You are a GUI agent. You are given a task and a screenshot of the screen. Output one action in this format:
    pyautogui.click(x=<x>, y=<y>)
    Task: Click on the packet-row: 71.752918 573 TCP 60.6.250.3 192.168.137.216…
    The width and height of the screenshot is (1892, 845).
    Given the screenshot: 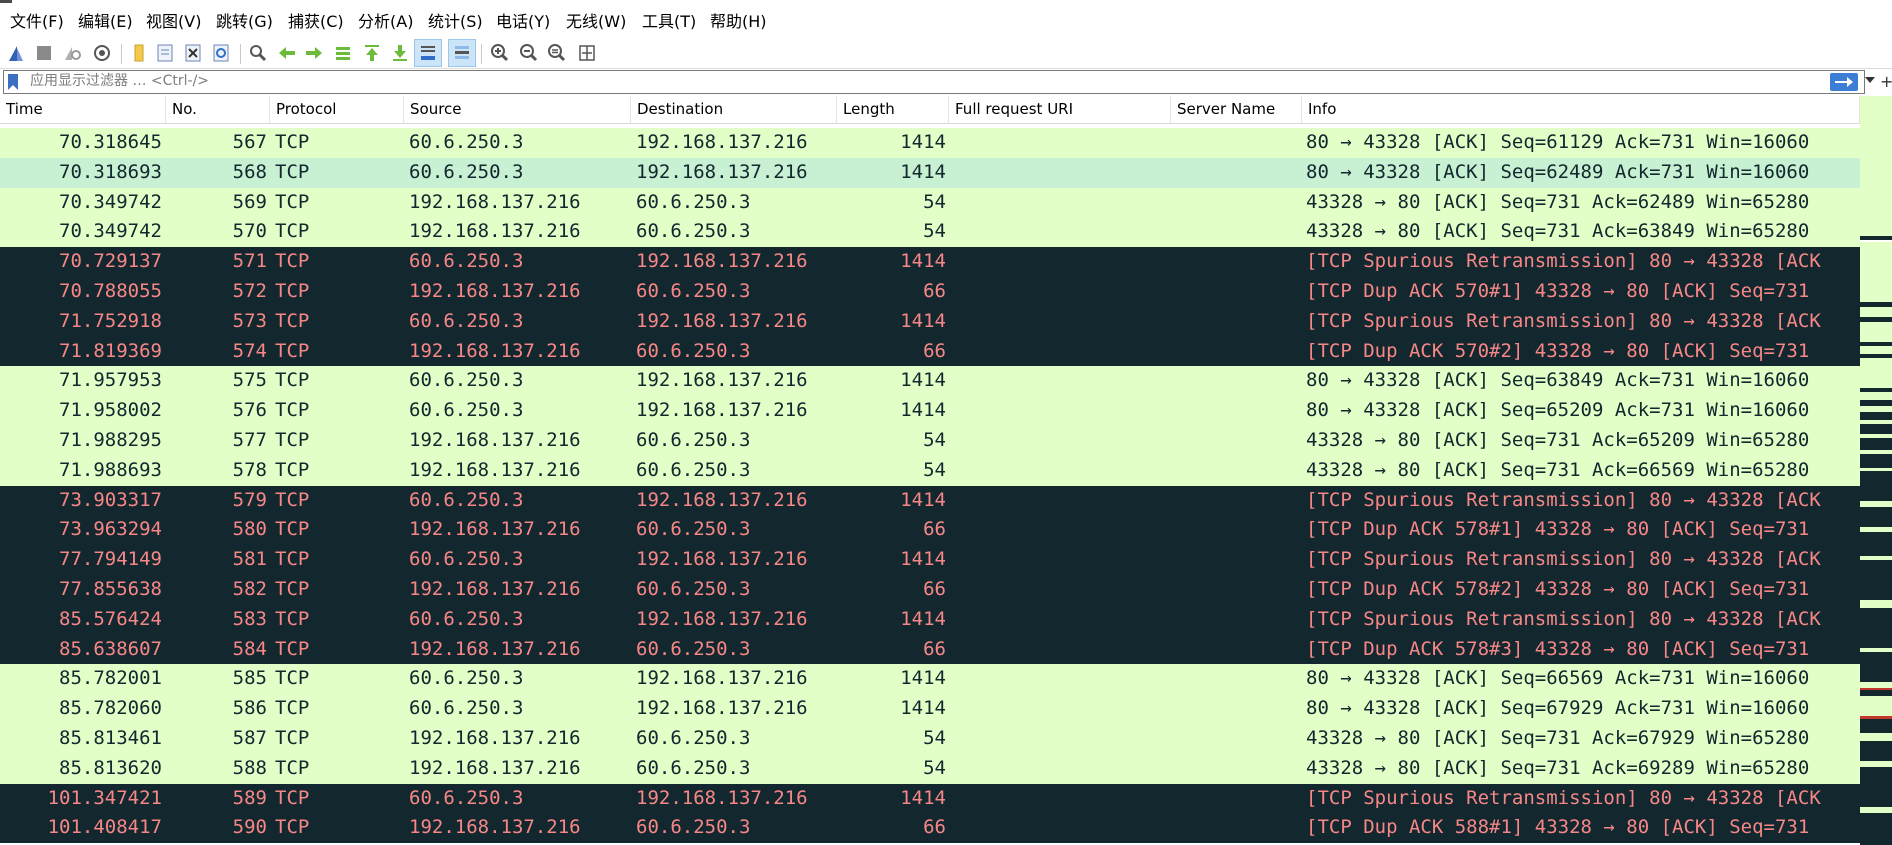 What is the action you would take?
    pyautogui.click(x=930, y=321)
    